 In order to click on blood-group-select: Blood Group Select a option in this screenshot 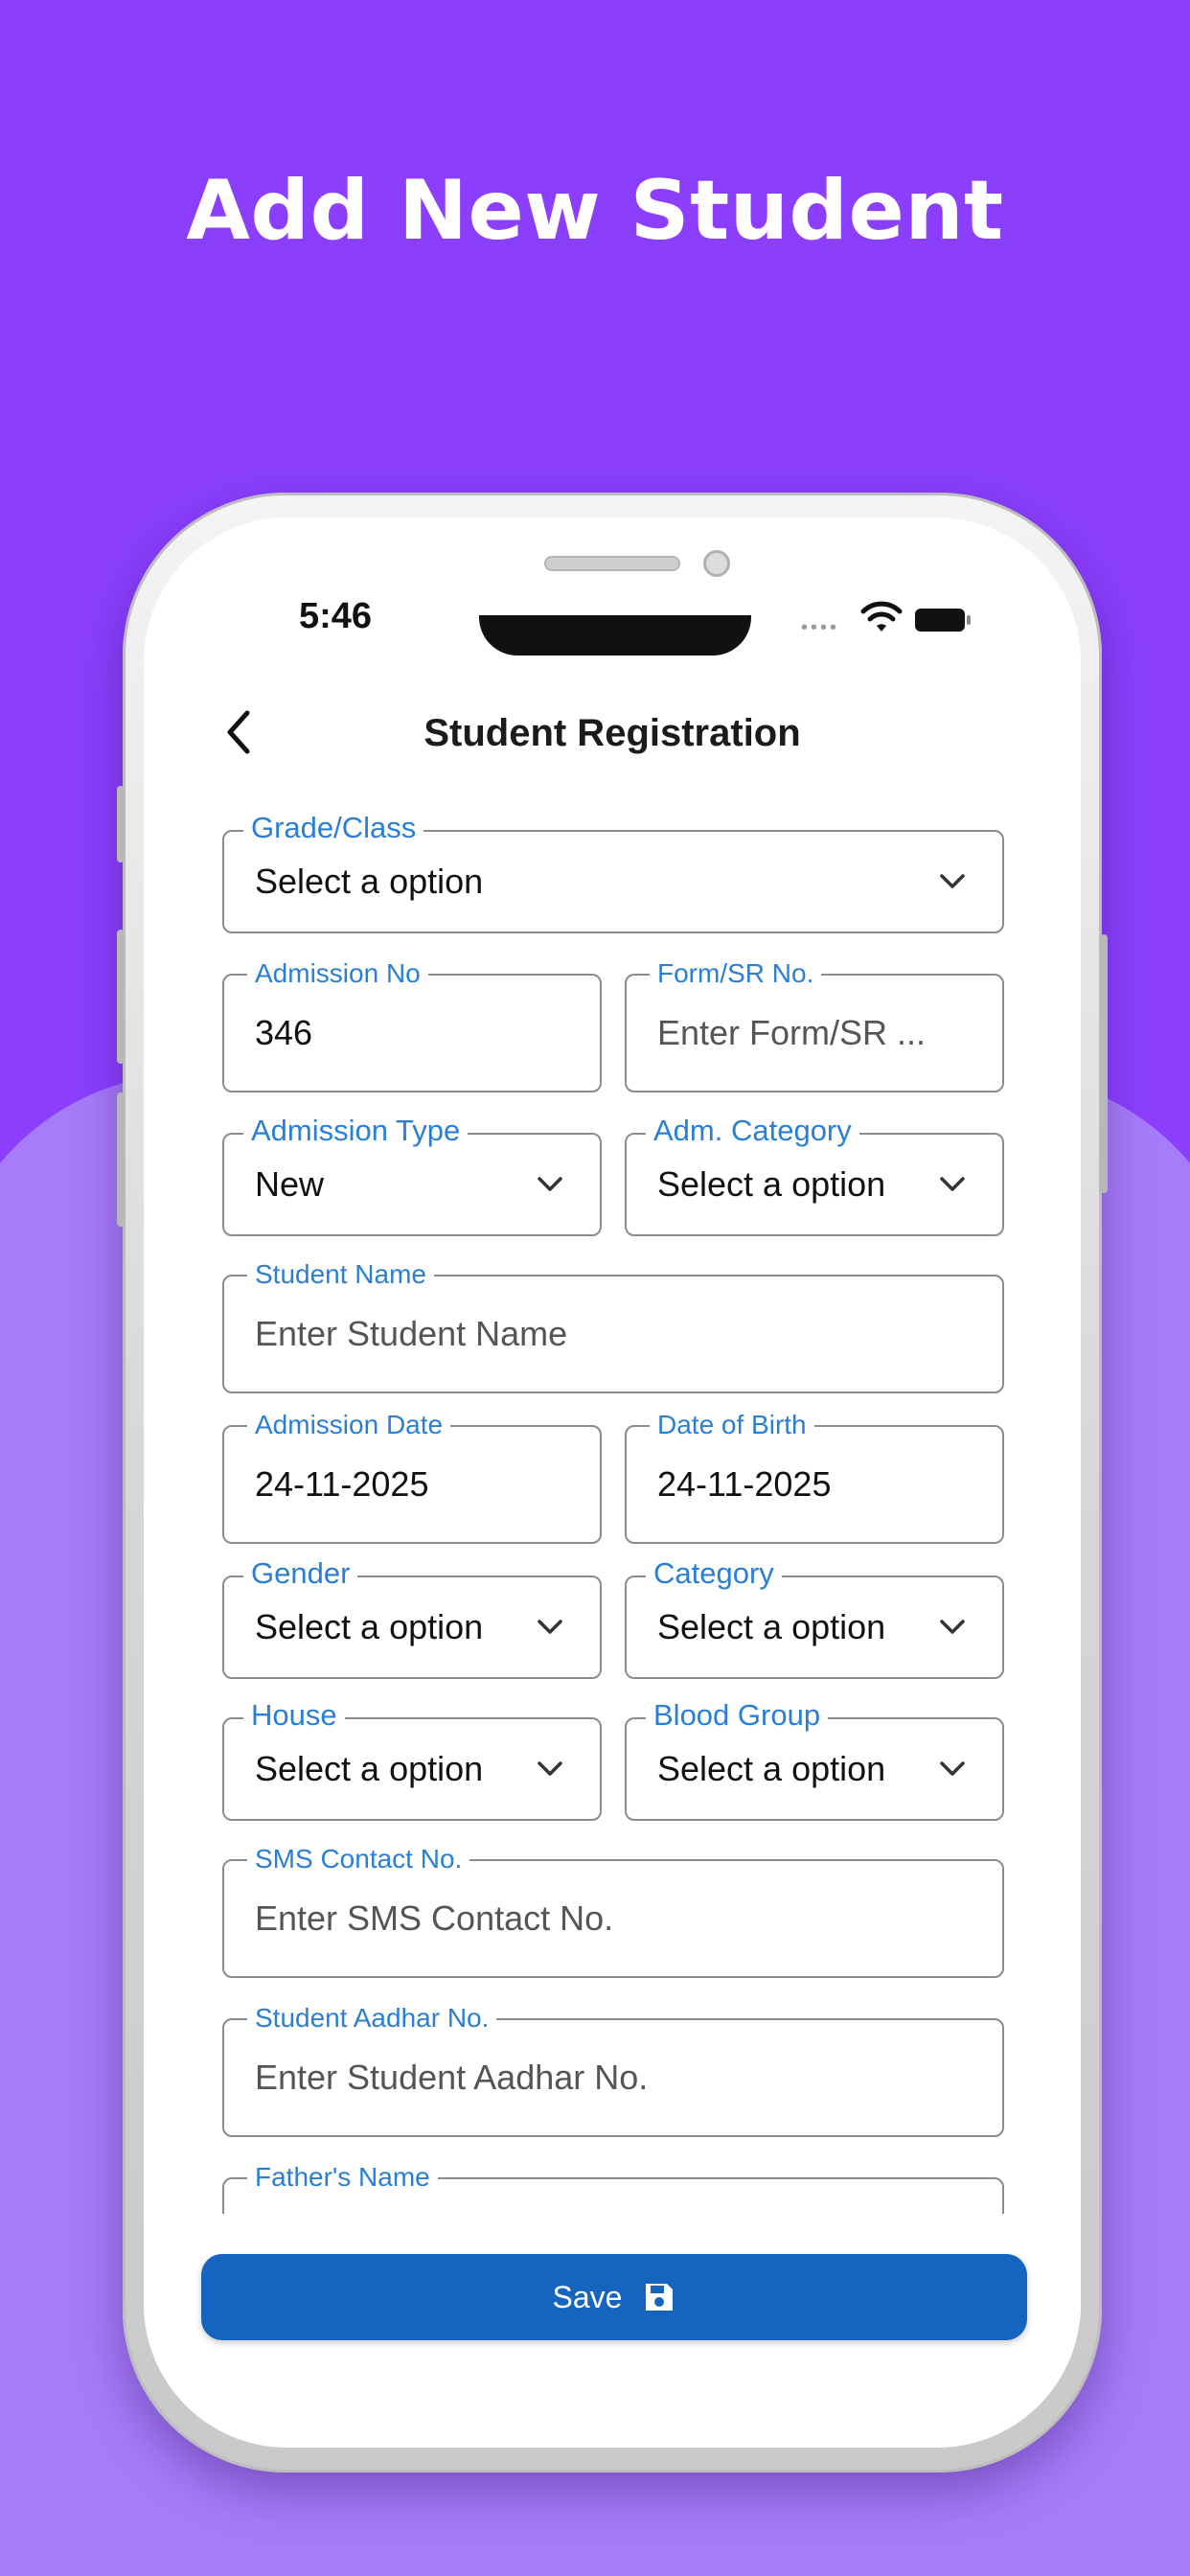, I will do `click(814, 1760)`.